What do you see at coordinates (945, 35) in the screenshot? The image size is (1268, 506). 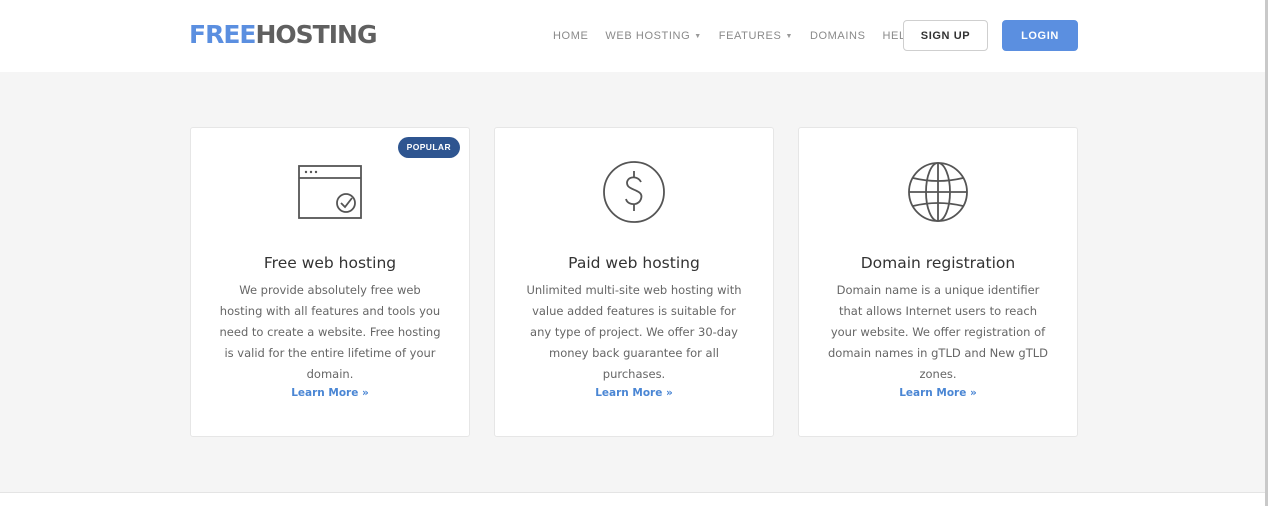 I see `sign-up-button: SIGN UP` at bounding box center [945, 35].